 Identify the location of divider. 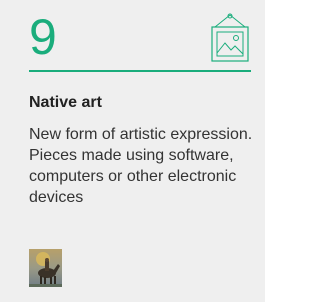
(140, 71).